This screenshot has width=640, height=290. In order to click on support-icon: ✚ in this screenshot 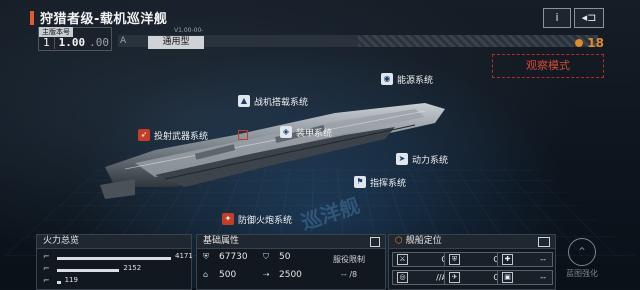, I will do `click(507, 259)`.